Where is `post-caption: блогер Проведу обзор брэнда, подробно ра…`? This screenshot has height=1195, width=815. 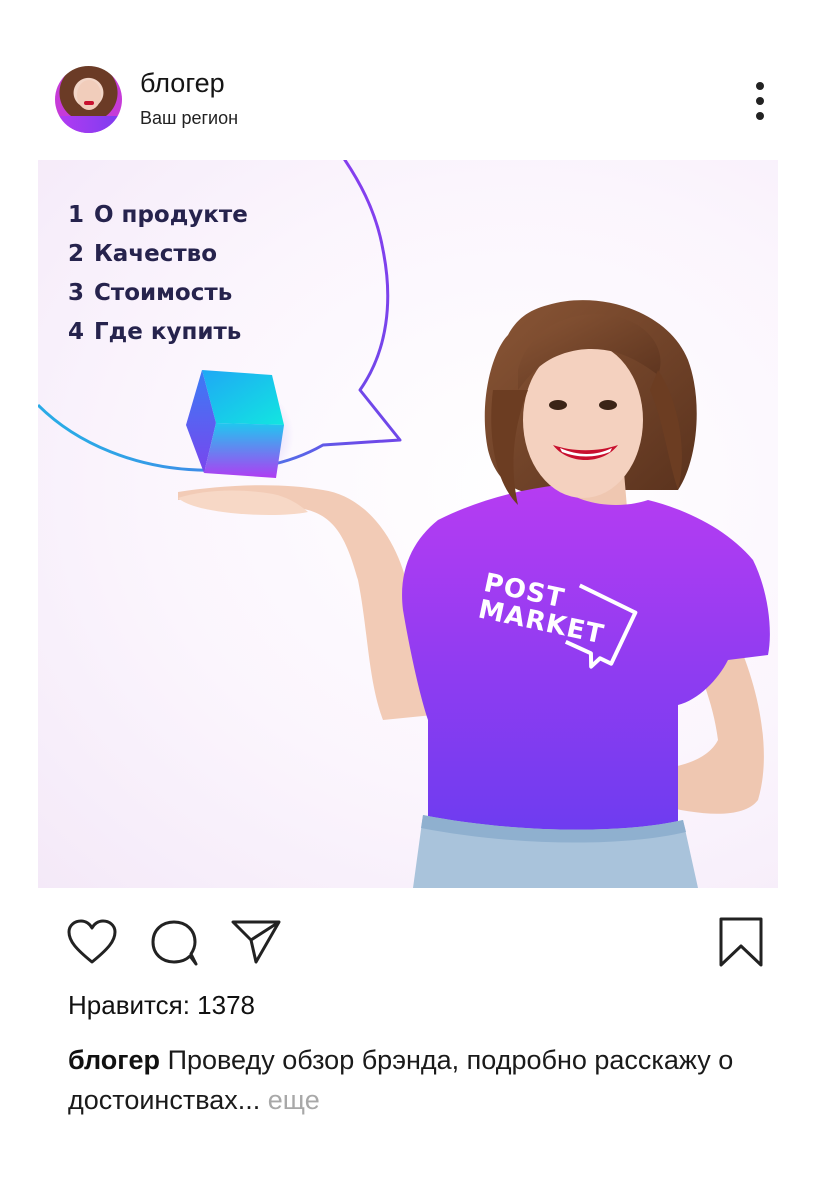
post-caption: блогер Проведу обзор брэнда, подробно ра… is located at coordinates (408, 1080).